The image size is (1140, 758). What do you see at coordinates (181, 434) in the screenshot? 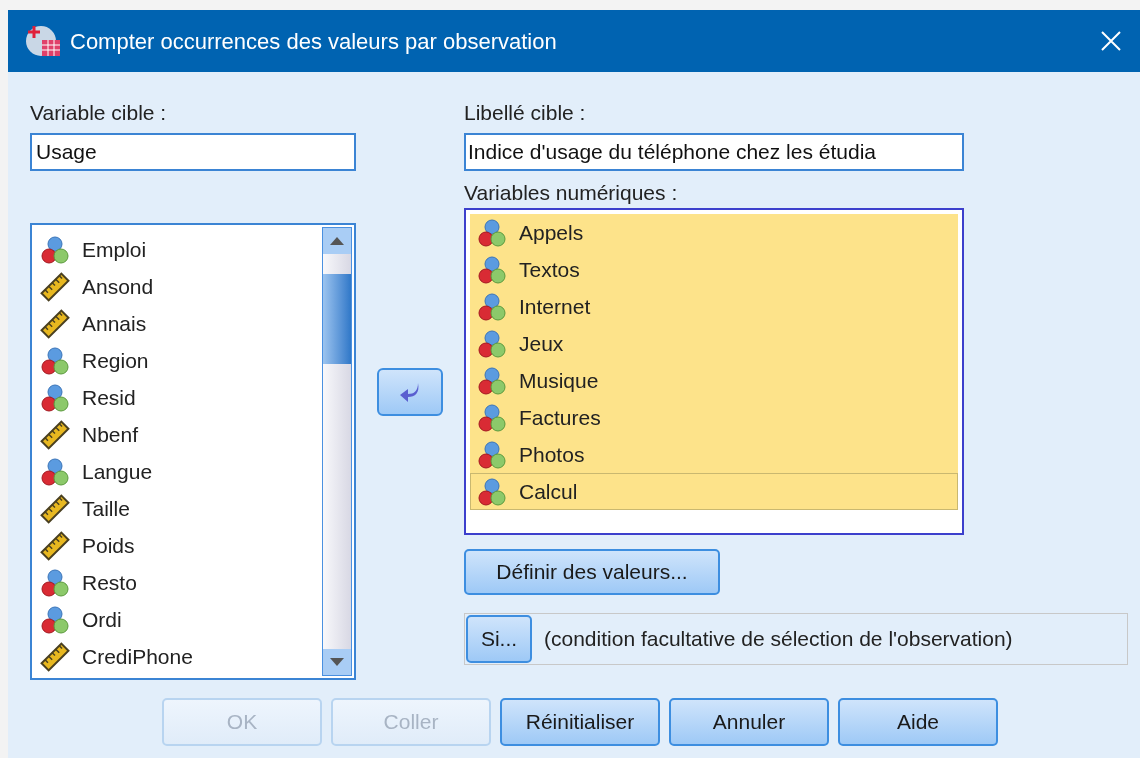
I see `variable-item: Nbenf` at bounding box center [181, 434].